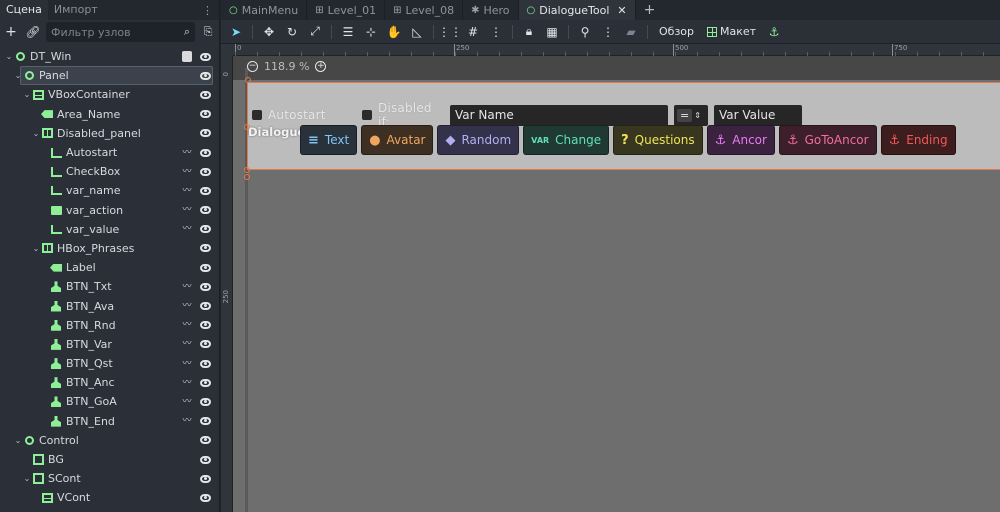 Image resolution: width=1000 pixels, height=512 pixels. I want to click on tree-row: var_name 〰, so click(109, 190).